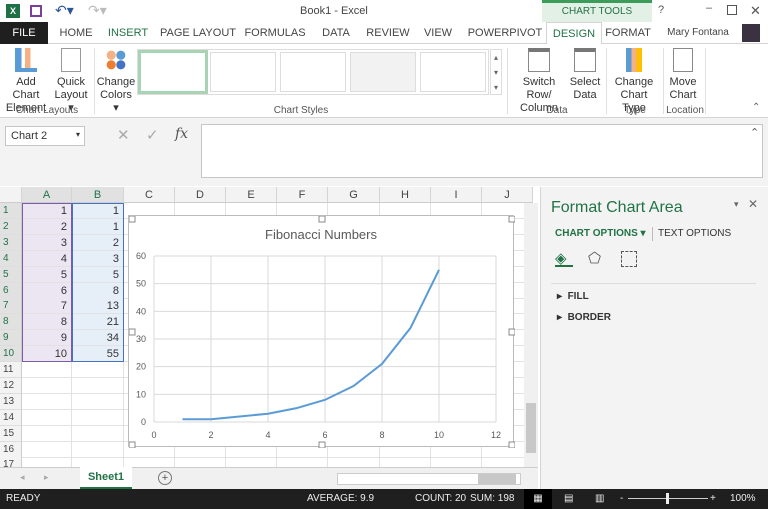 Image resolution: width=768 pixels, height=509 pixels. What do you see at coordinates (11, 306) in the screenshot?
I see `row-header: 7` at bounding box center [11, 306].